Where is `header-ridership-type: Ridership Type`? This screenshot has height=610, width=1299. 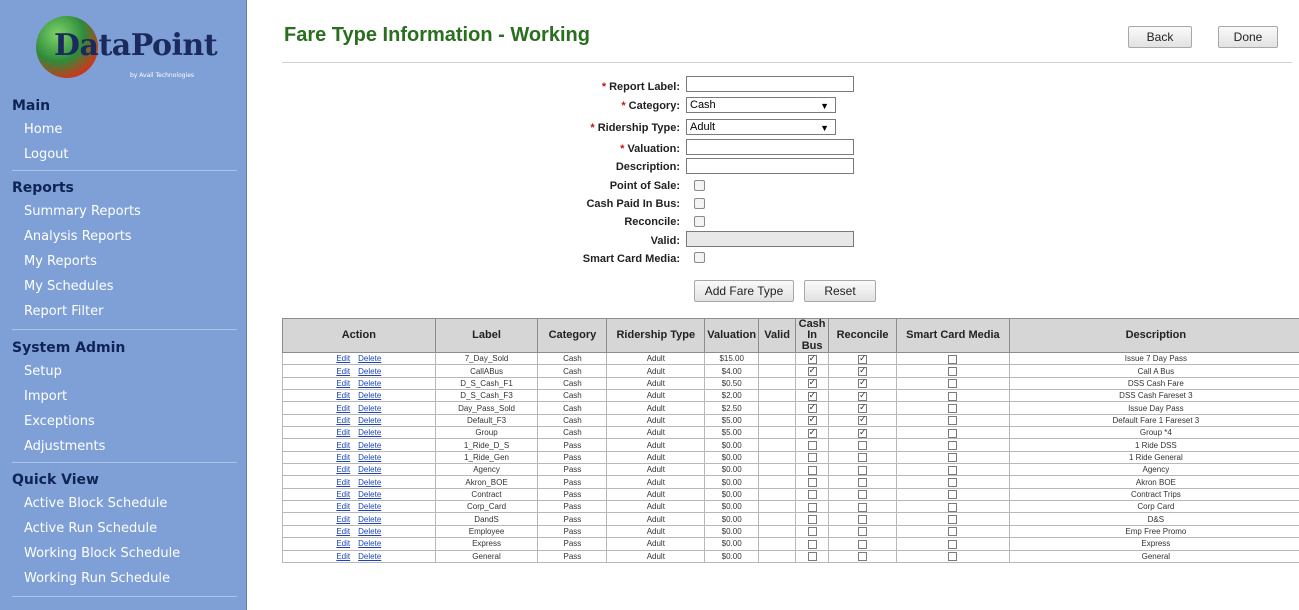
header-ridership-type: Ridership Type is located at coordinates (656, 335).